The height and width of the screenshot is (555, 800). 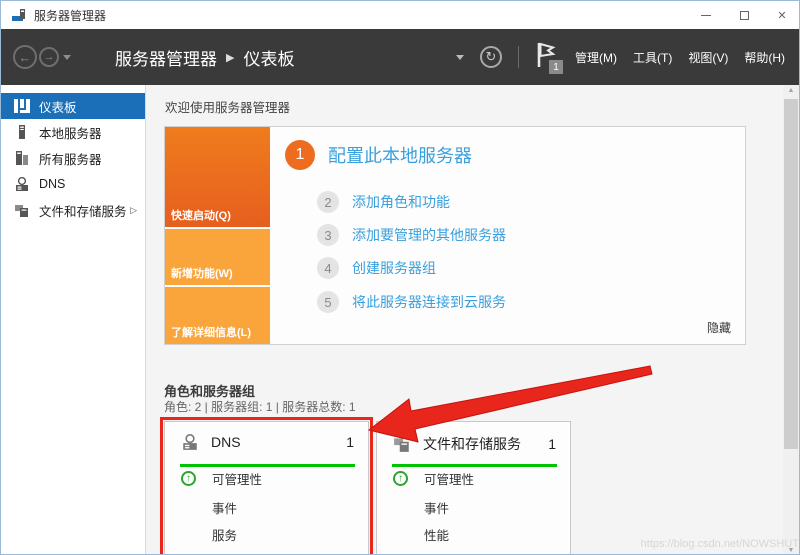 I want to click on step-label: 配置此本地服务器, so click(x=400, y=156).